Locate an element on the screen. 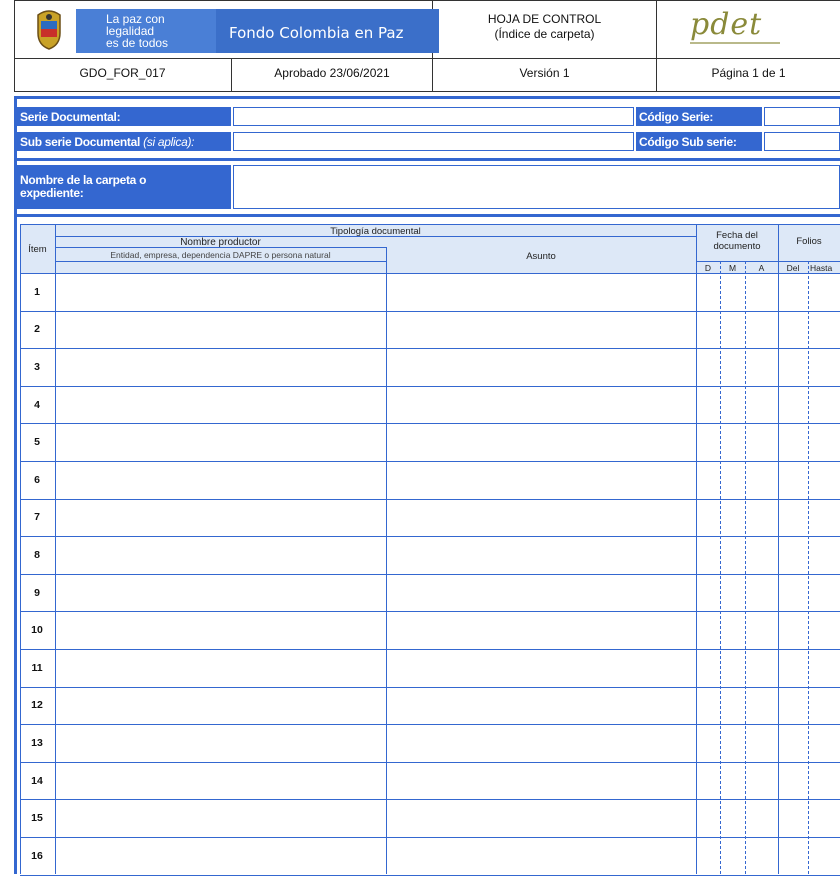 This screenshot has height=876, width=840. carpeta-field is located at coordinates (536, 187).